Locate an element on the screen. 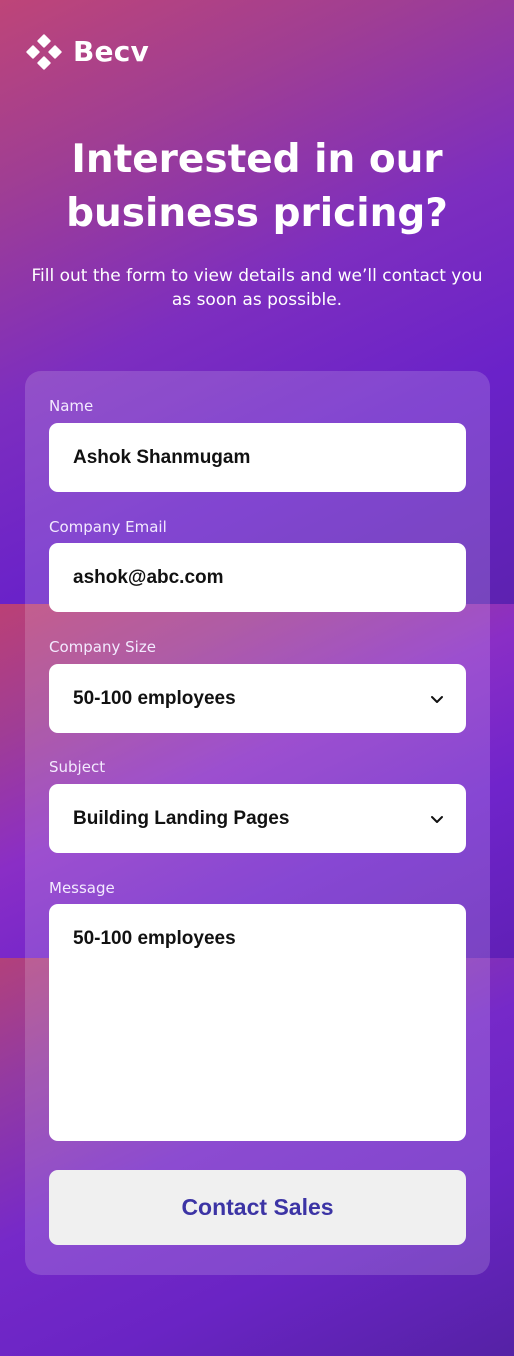 This screenshot has height=1356, width=514. name-label: Name is located at coordinates (71, 406).